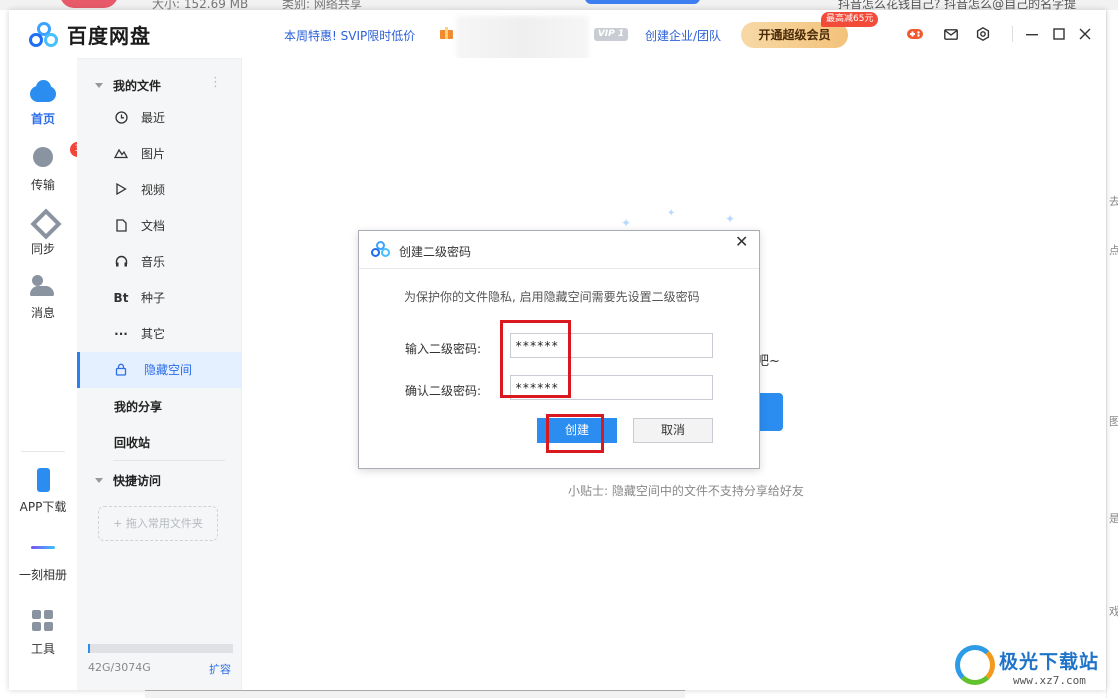  What do you see at coordinates (57, 156) in the screenshot?
I see `transfer-icon: 3` at bounding box center [57, 156].